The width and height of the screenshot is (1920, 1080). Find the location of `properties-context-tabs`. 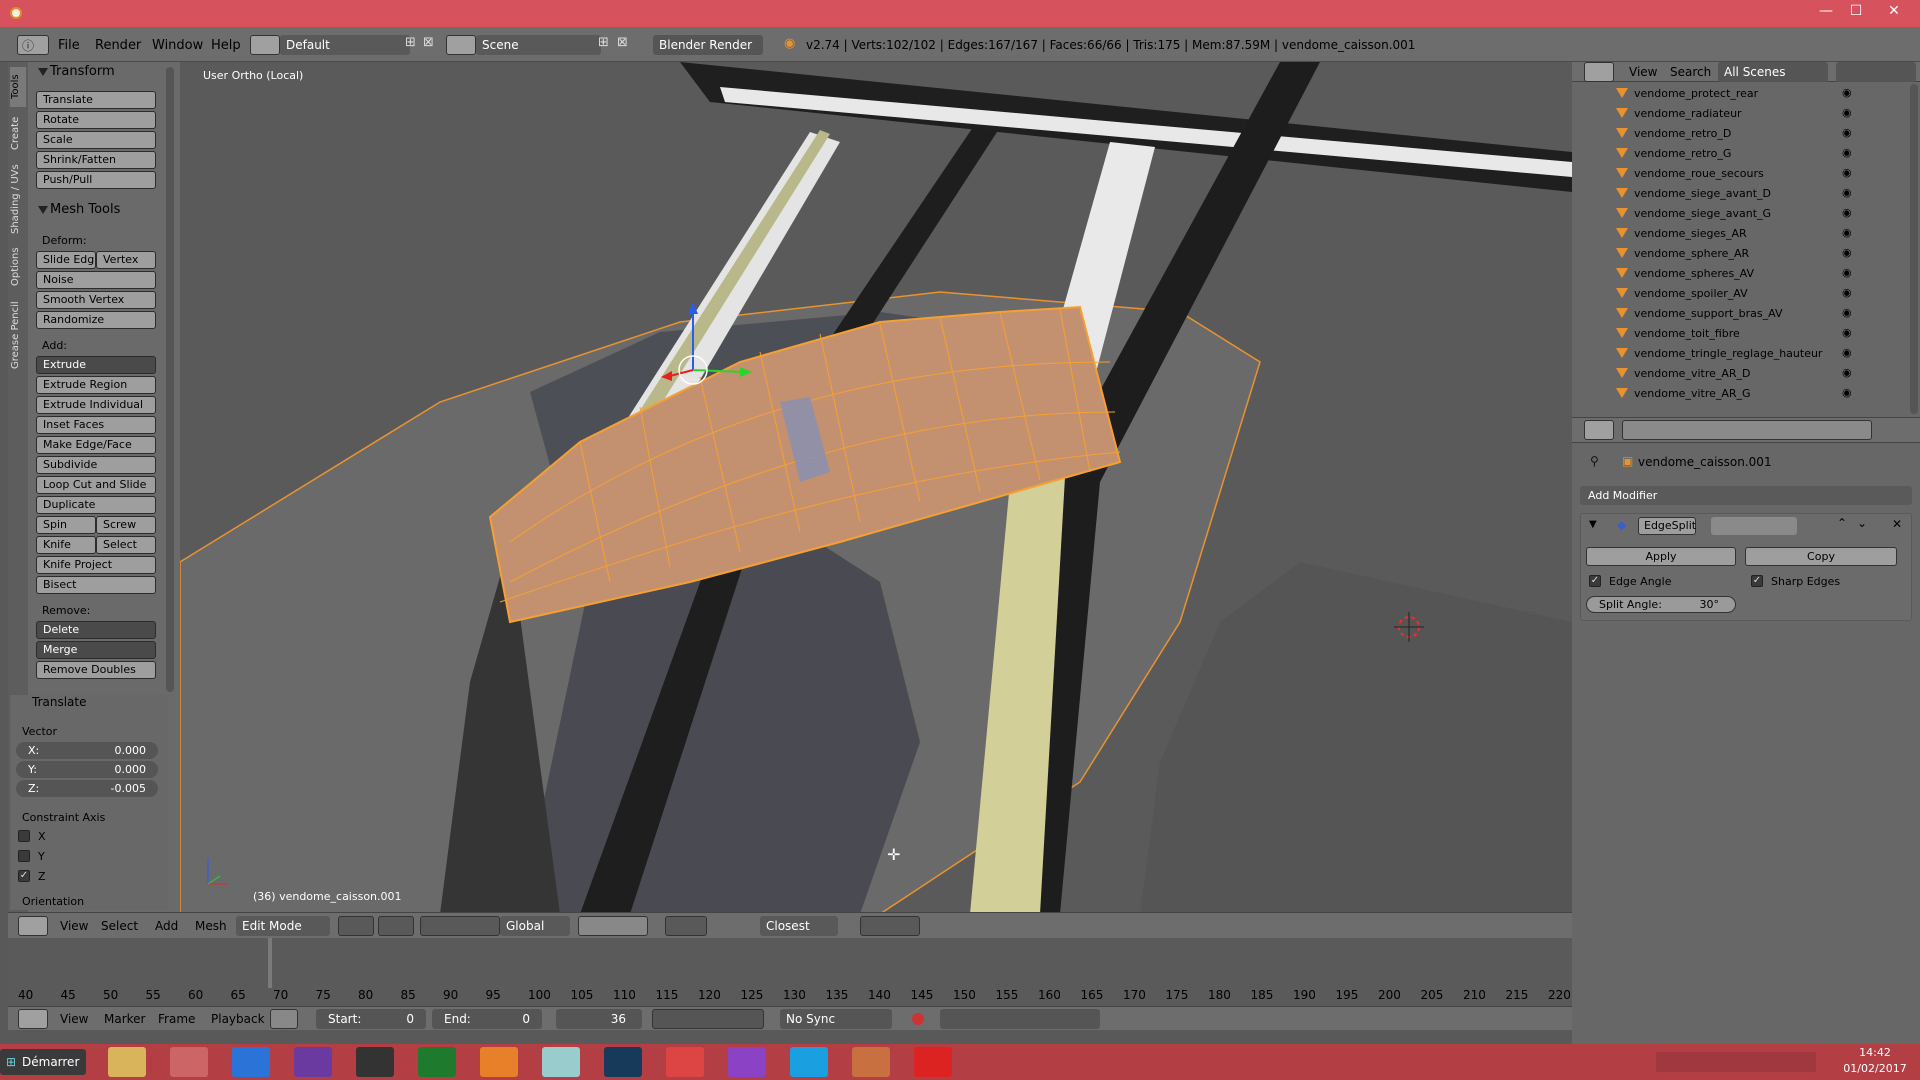

properties-context-tabs is located at coordinates (1747, 430).